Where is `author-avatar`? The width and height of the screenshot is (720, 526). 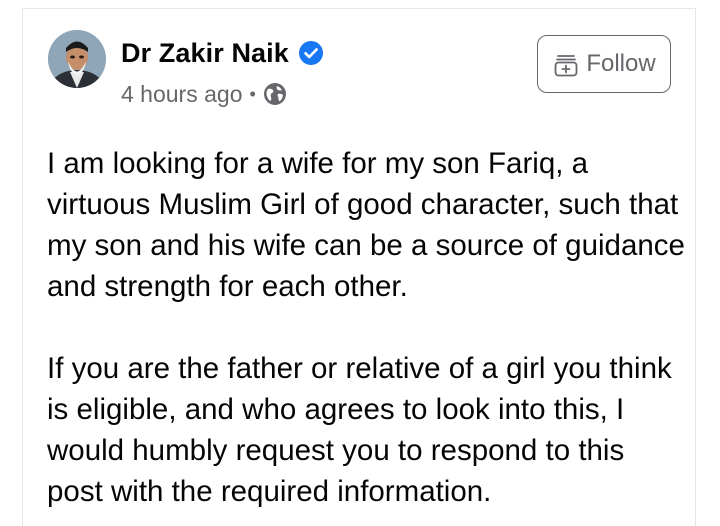 author-avatar is located at coordinates (77, 59).